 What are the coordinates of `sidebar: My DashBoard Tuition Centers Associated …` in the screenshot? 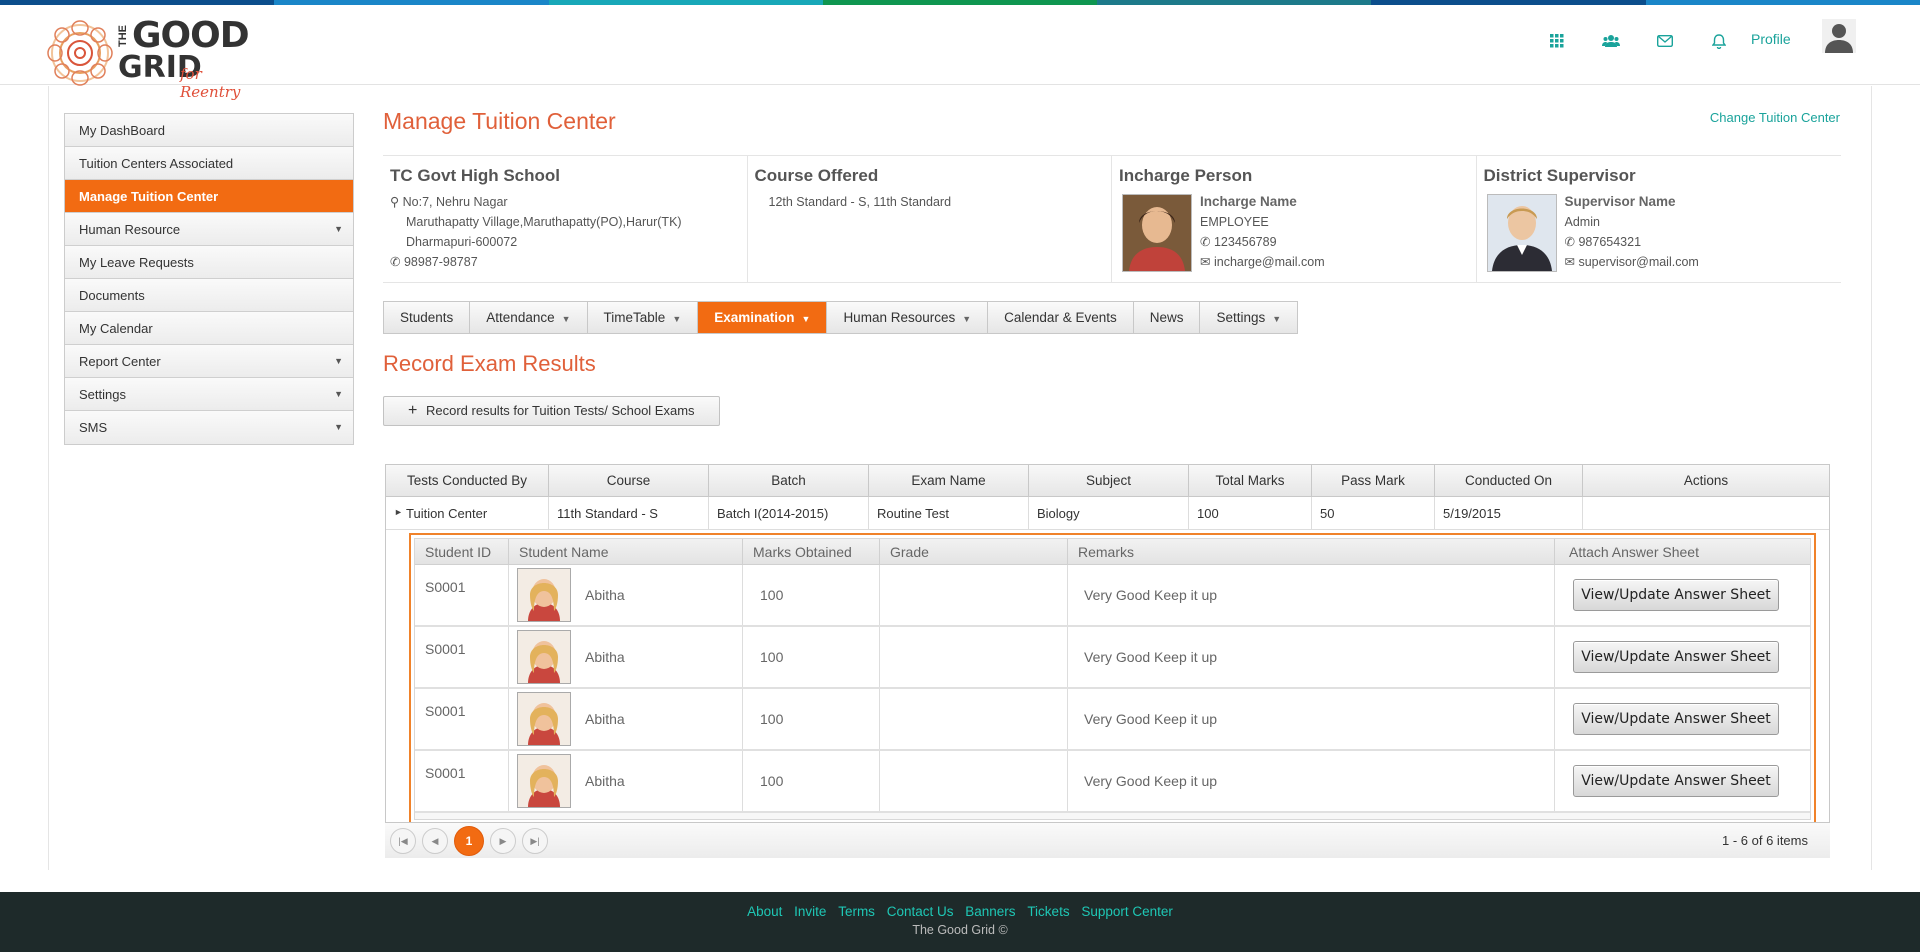 It's located at (209, 279).